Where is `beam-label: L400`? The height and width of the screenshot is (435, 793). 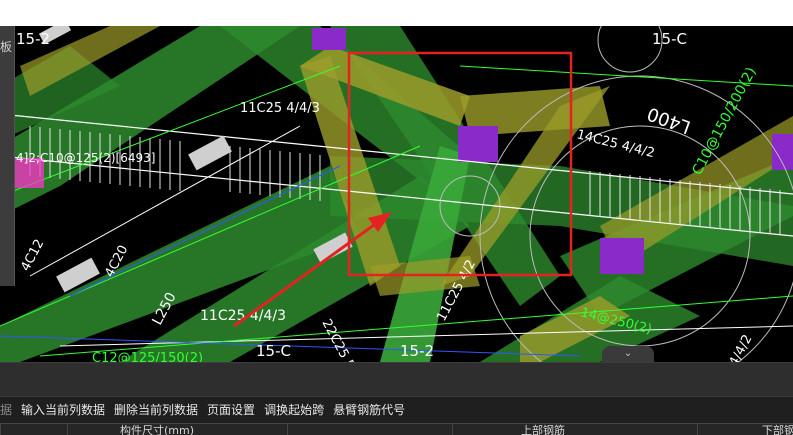 beam-label: L400 is located at coordinates (669, 120).